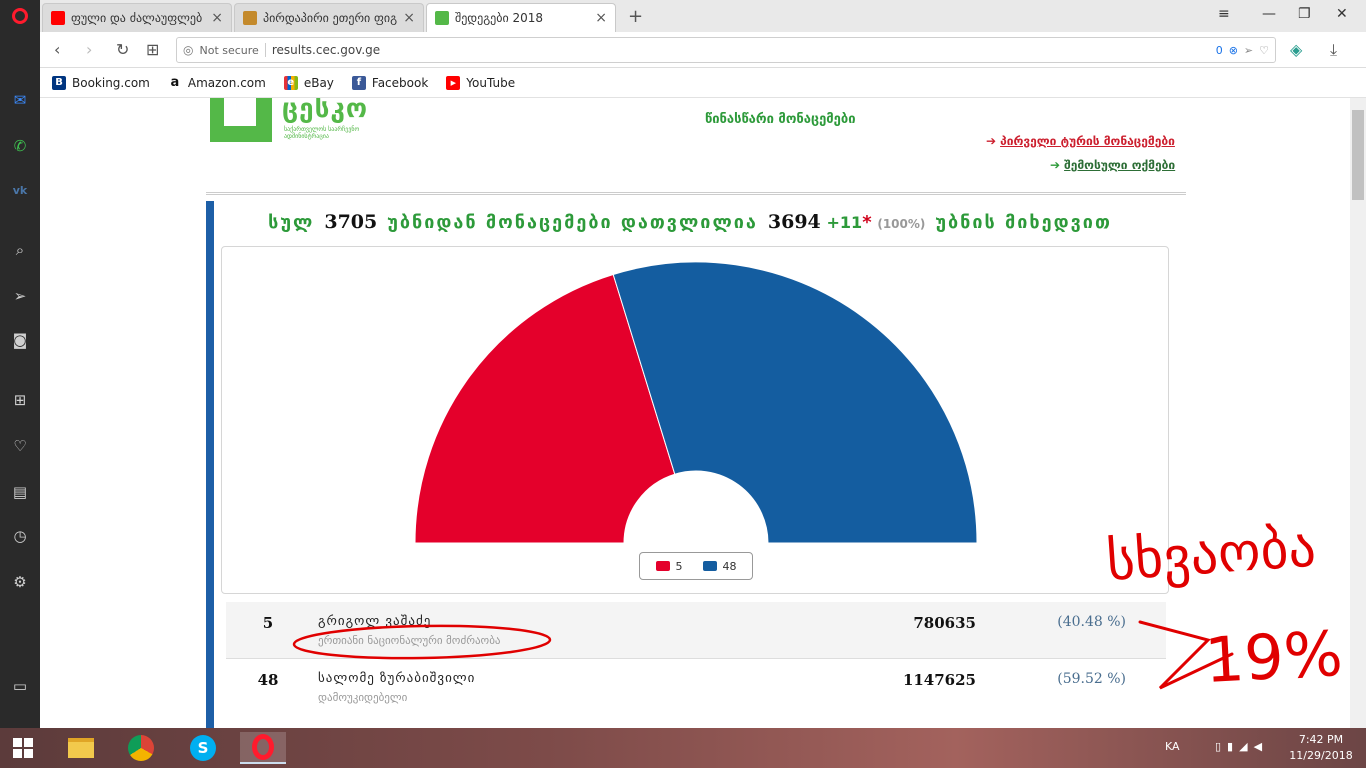 This screenshot has width=1366, height=768. What do you see at coordinates (322, 133) in the screenshot?
I see `logo-subtitle: საქართველოს საარჩევნო ადმინისტრაცია` at bounding box center [322, 133].